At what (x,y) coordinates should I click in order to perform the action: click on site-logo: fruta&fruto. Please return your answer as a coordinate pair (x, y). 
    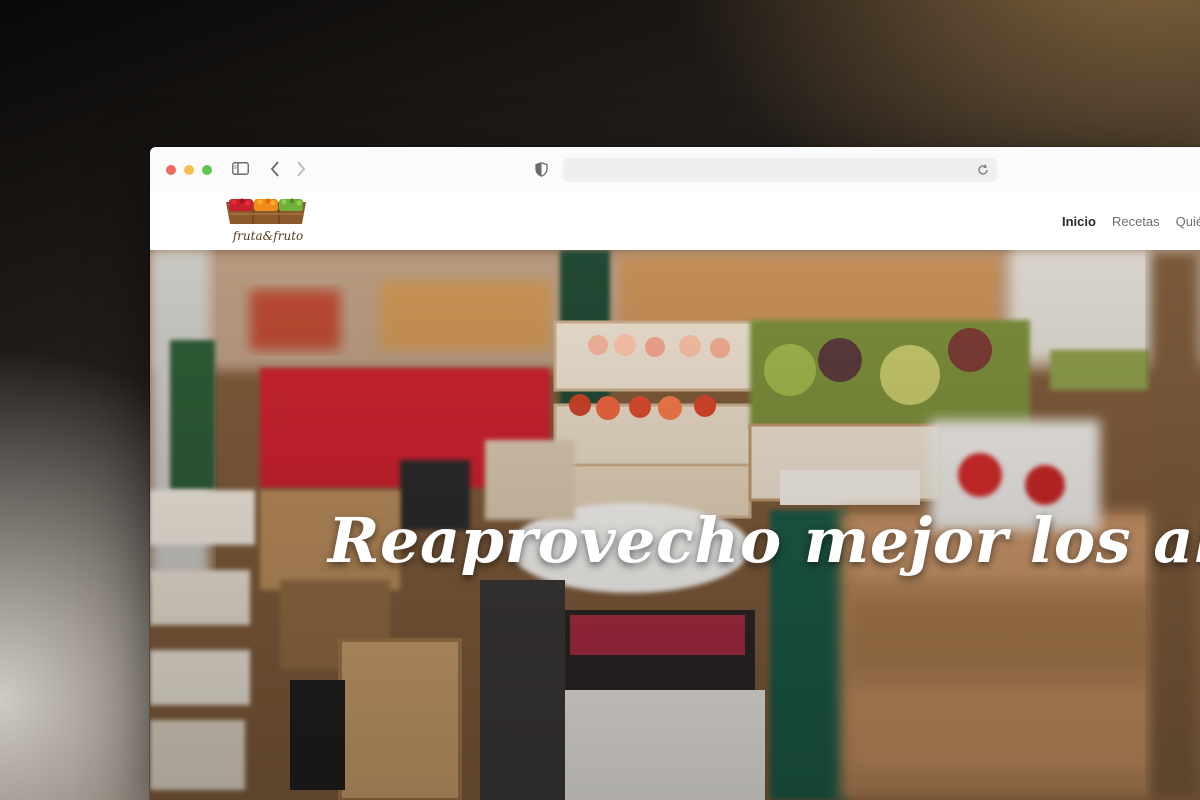
    Looking at the image, I should click on (266, 222).